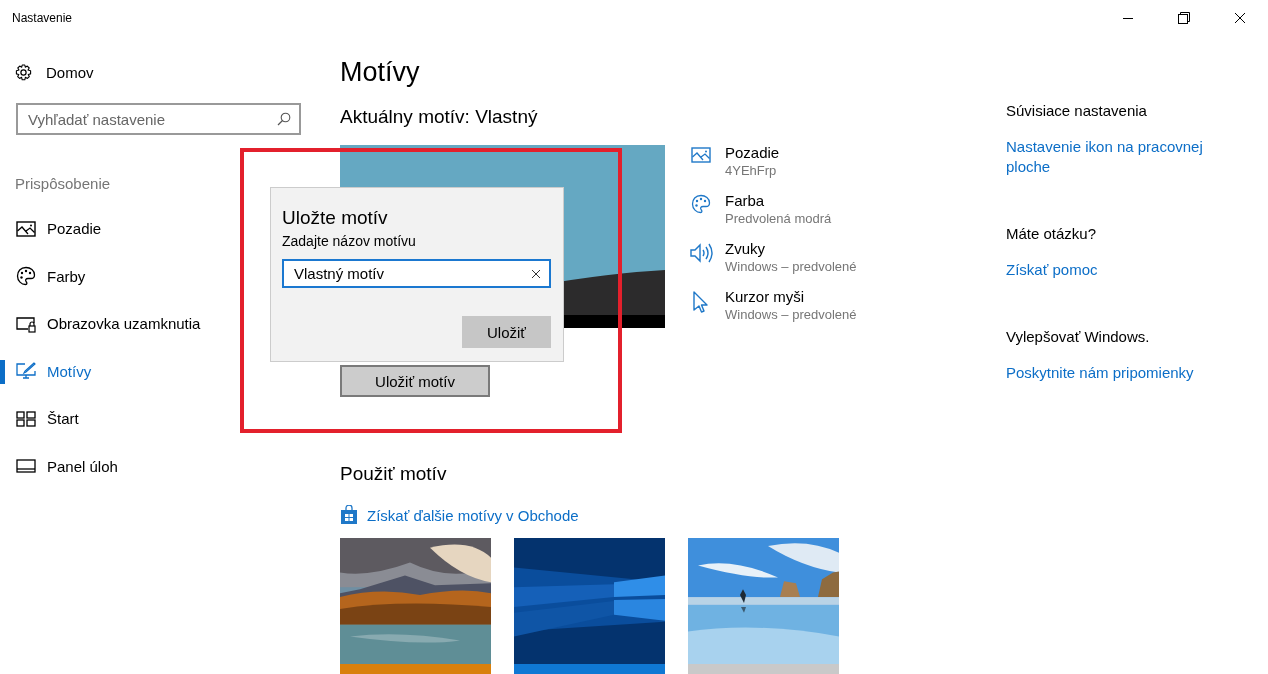 The height and width of the screenshot is (674, 1268). What do you see at coordinates (335, 218) in the screenshot?
I see `dialog-title: Uložte motív` at bounding box center [335, 218].